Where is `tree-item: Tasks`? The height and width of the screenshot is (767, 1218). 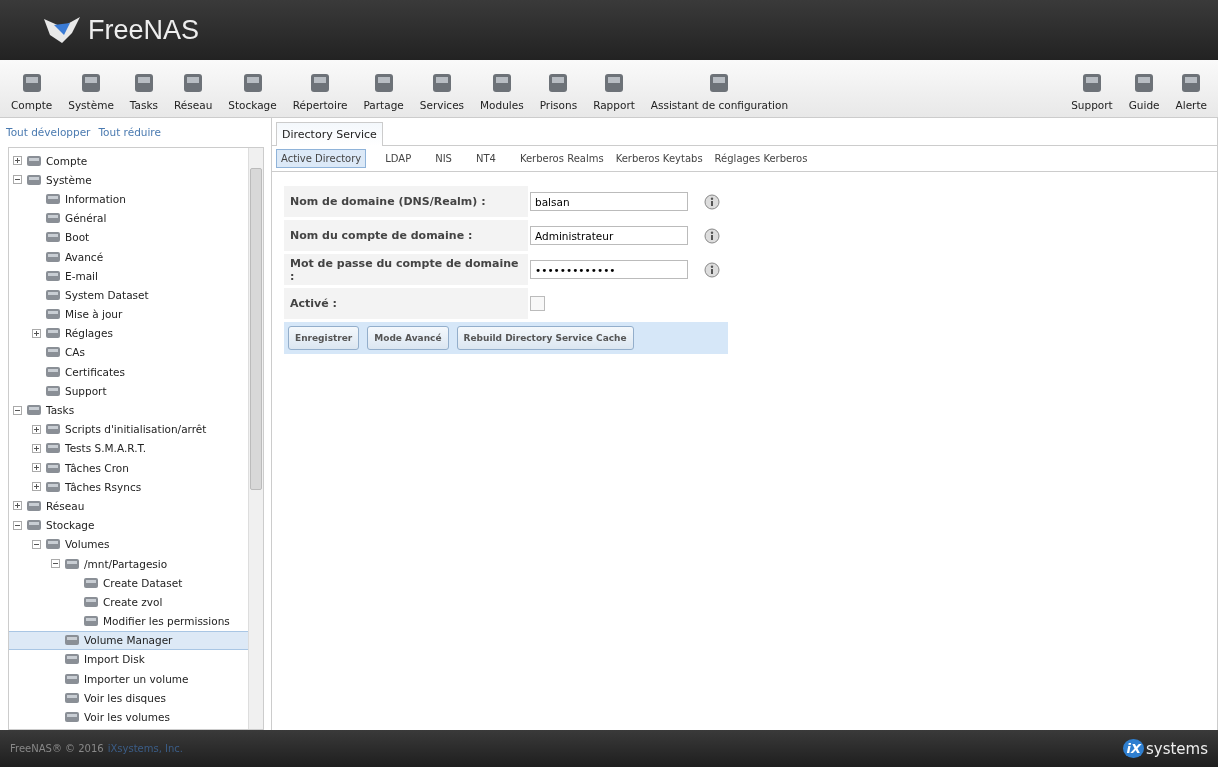
tree-item: Tasks is located at coordinates (128, 410).